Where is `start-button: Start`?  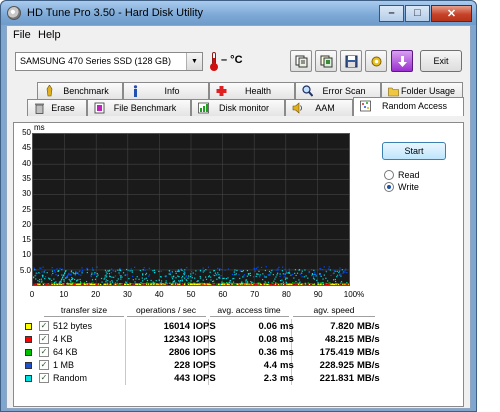
start-button: Start is located at coordinates (414, 151).